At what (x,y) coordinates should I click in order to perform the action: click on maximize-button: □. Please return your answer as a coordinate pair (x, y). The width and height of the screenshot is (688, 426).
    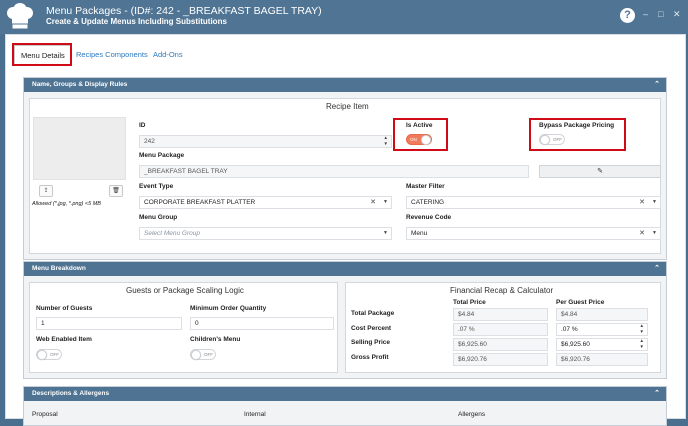
    Looking at the image, I should click on (660, 14).